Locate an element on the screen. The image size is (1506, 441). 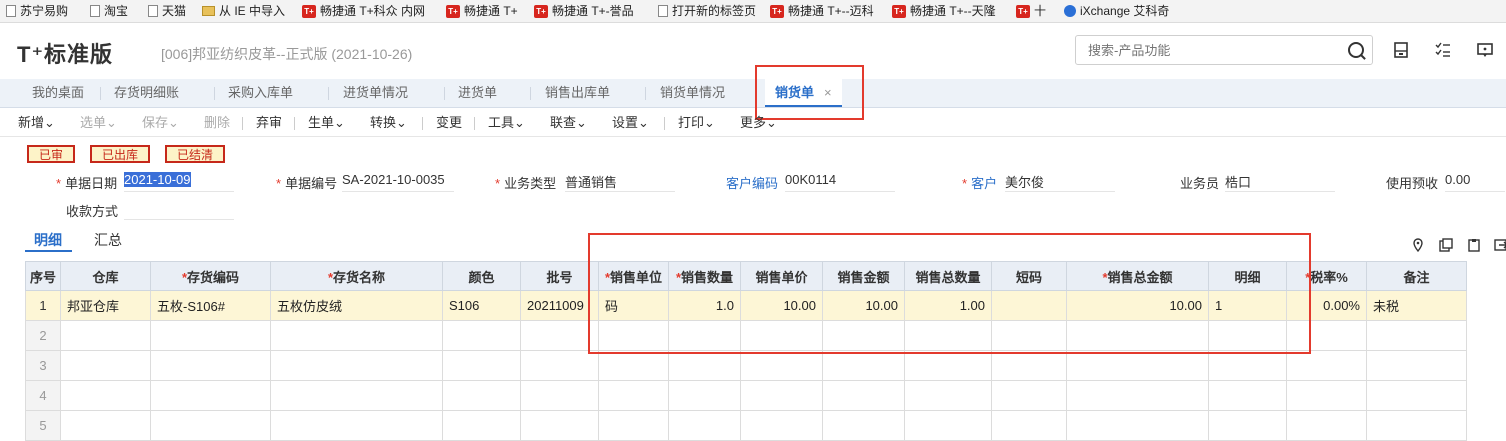
change-button: 变更 is located at coordinates (449, 123).